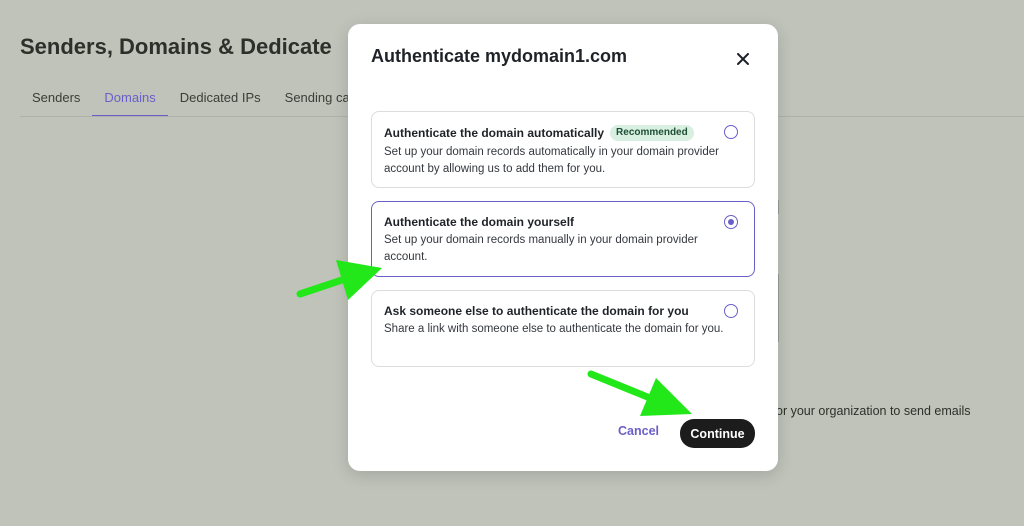 This screenshot has width=1024, height=526. I want to click on tab-domains: Domains, so click(130, 102).